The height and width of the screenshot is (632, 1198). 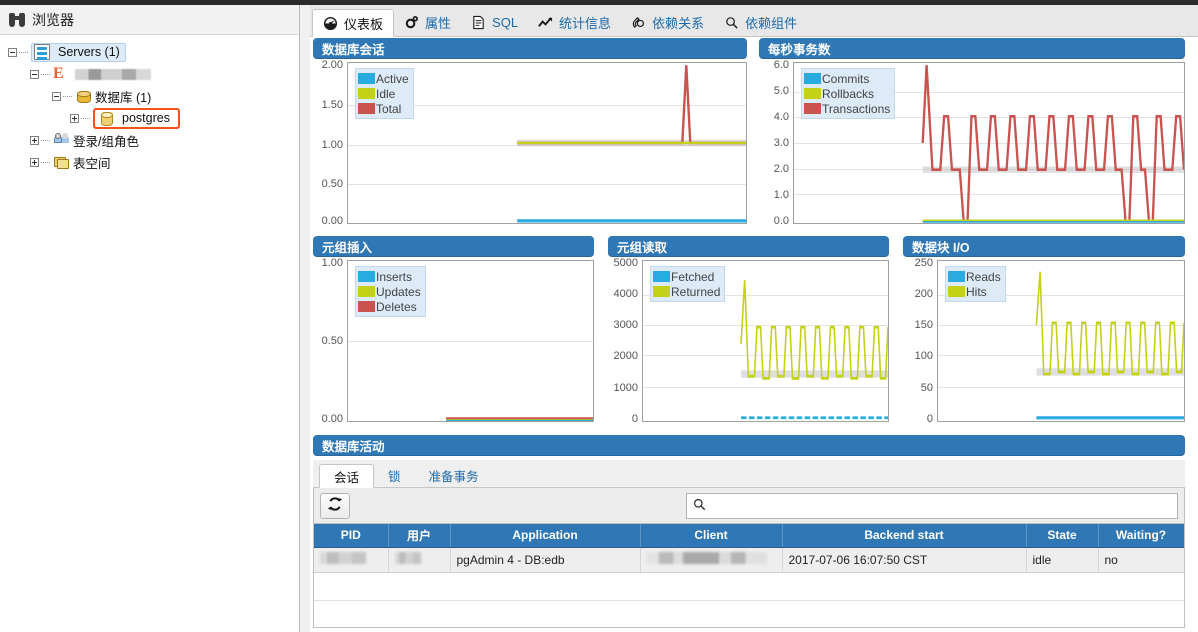 What do you see at coordinates (61, 162) in the screenshot?
I see `tablespaces-icon` at bounding box center [61, 162].